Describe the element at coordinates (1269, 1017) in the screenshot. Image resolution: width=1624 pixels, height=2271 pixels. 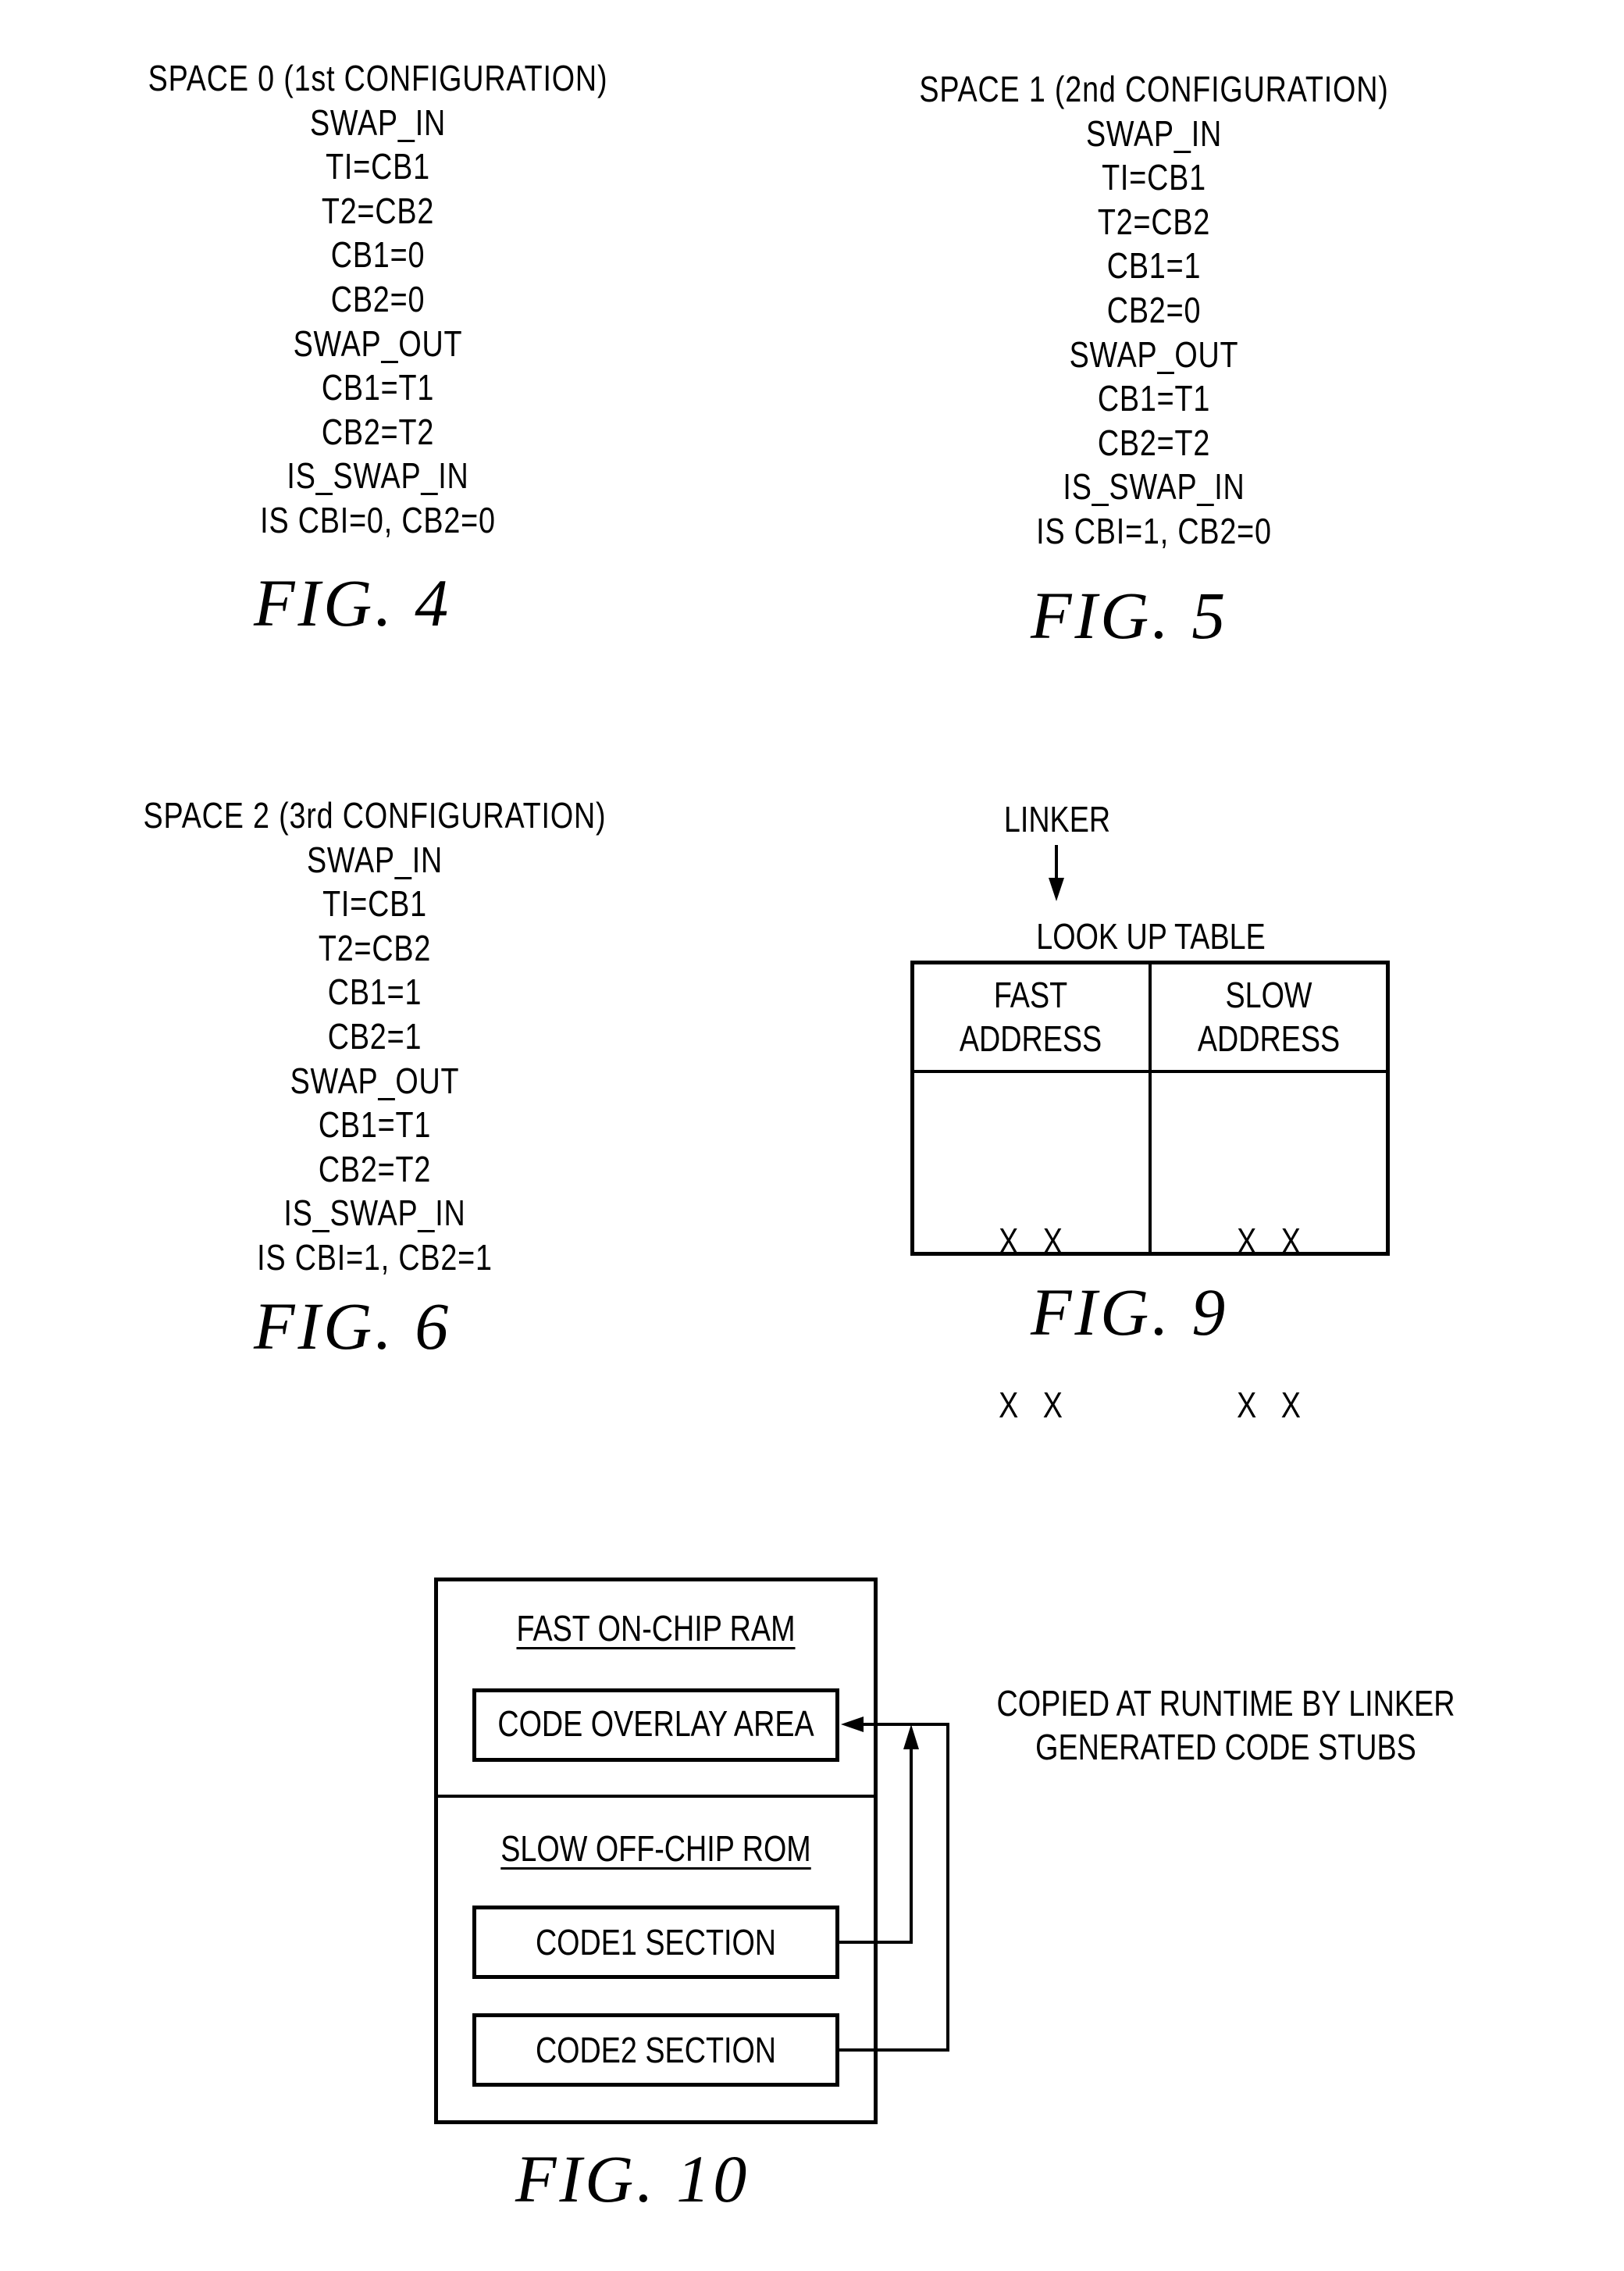
I see `slow-address-header: SLOW ADDRESS` at that location.